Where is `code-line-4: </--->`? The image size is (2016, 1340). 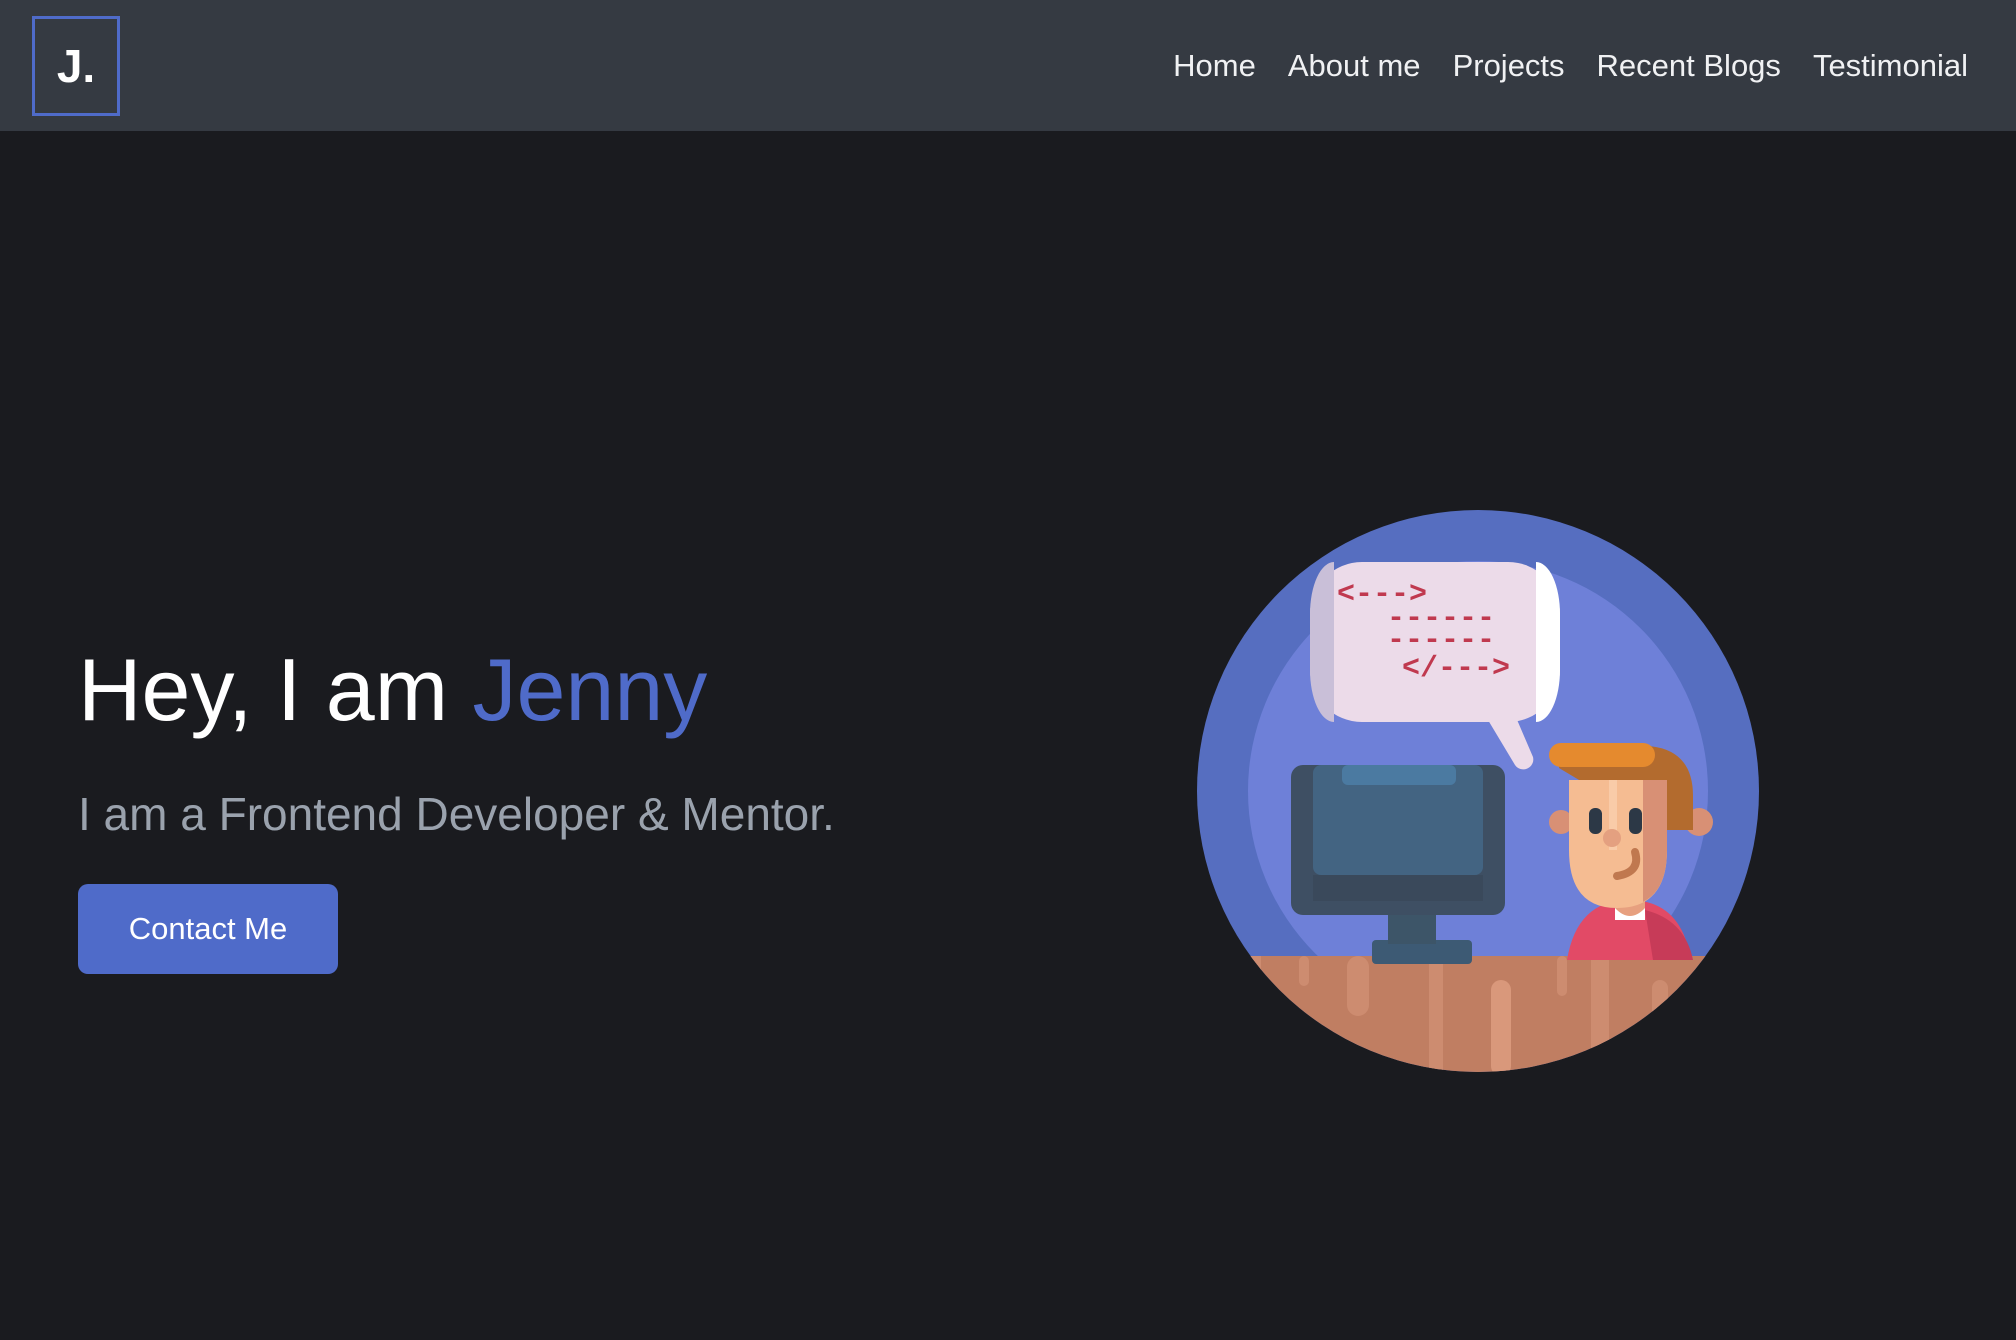 code-line-4: </---> is located at coordinates (1456, 669).